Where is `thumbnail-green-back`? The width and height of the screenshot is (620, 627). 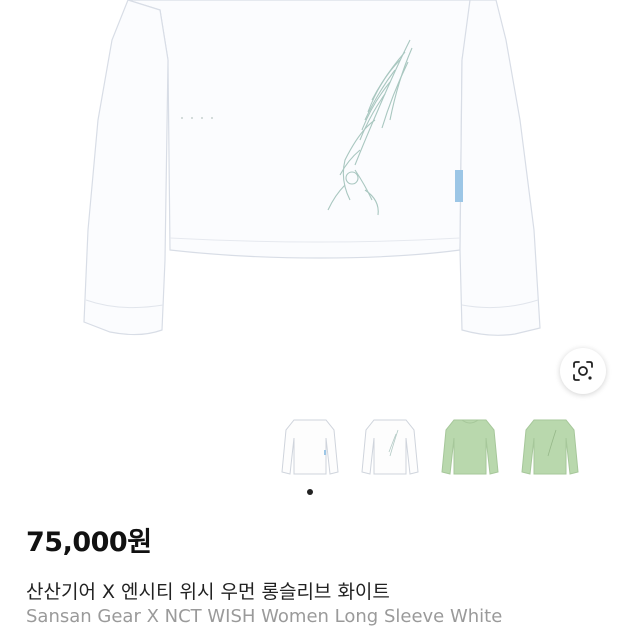 thumbnail-green-back is located at coordinates (550, 448).